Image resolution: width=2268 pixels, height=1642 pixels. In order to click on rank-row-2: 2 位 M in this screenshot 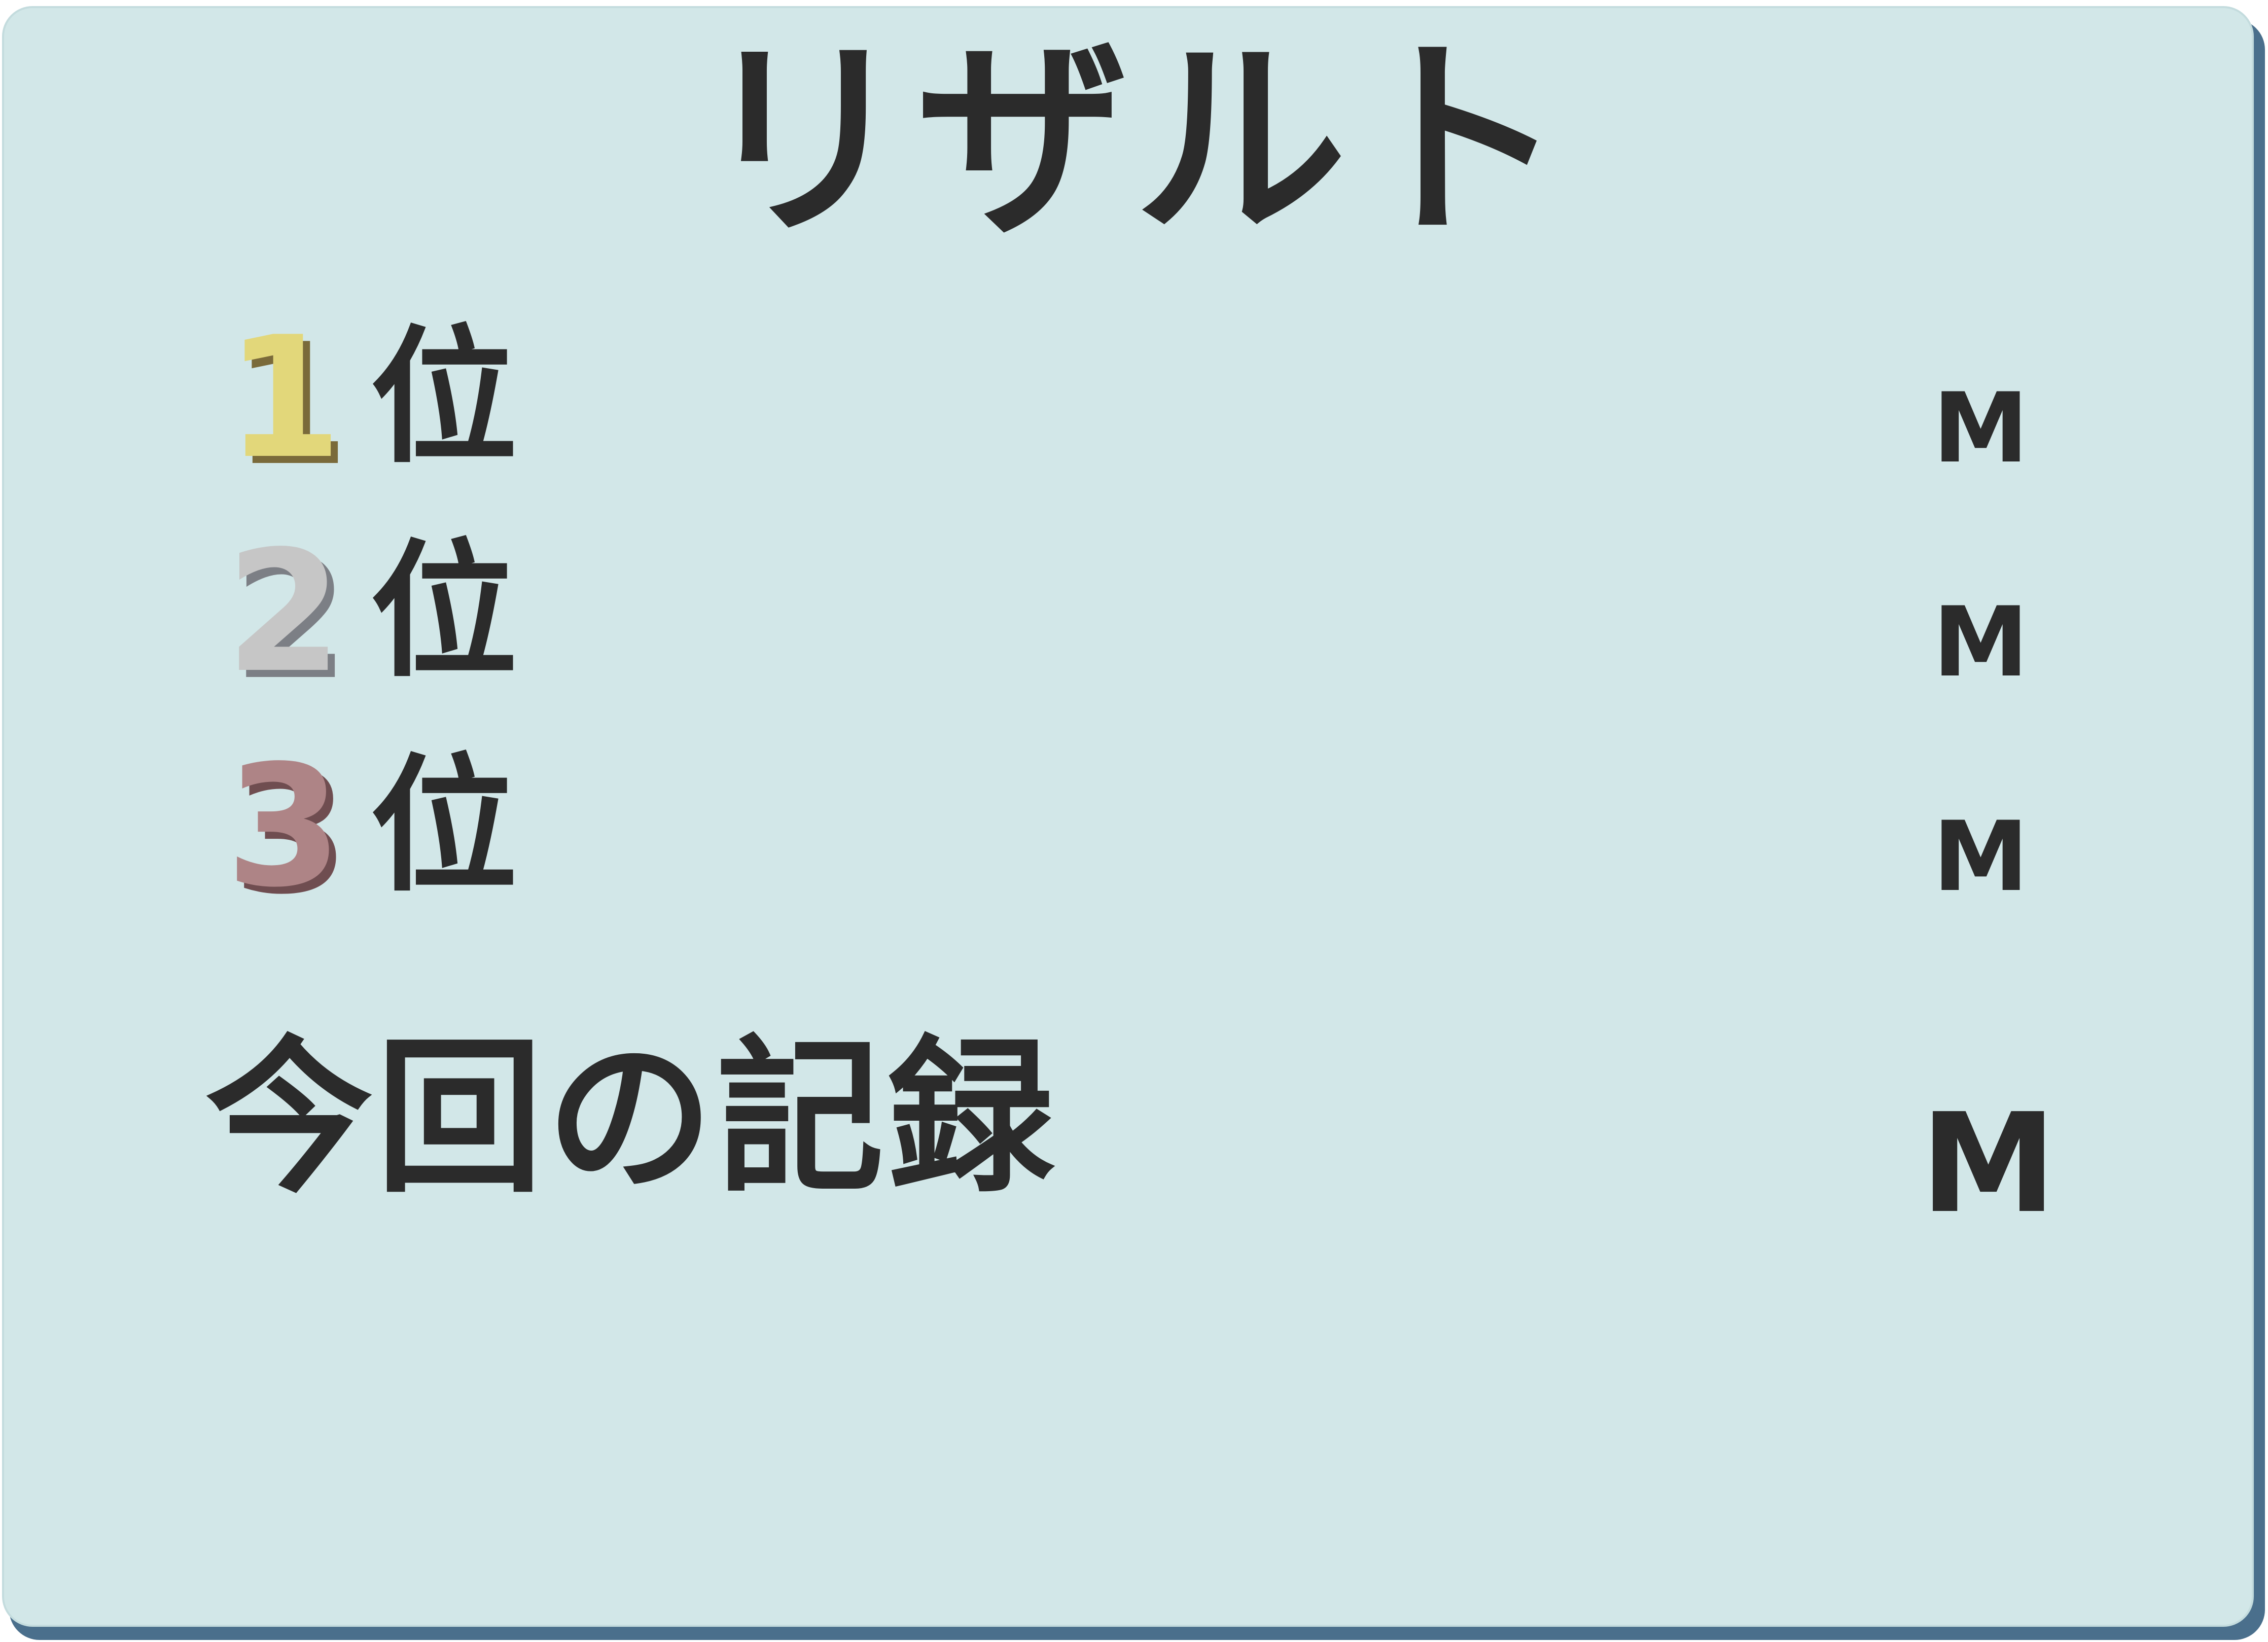, I will do `click(1162, 612)`.